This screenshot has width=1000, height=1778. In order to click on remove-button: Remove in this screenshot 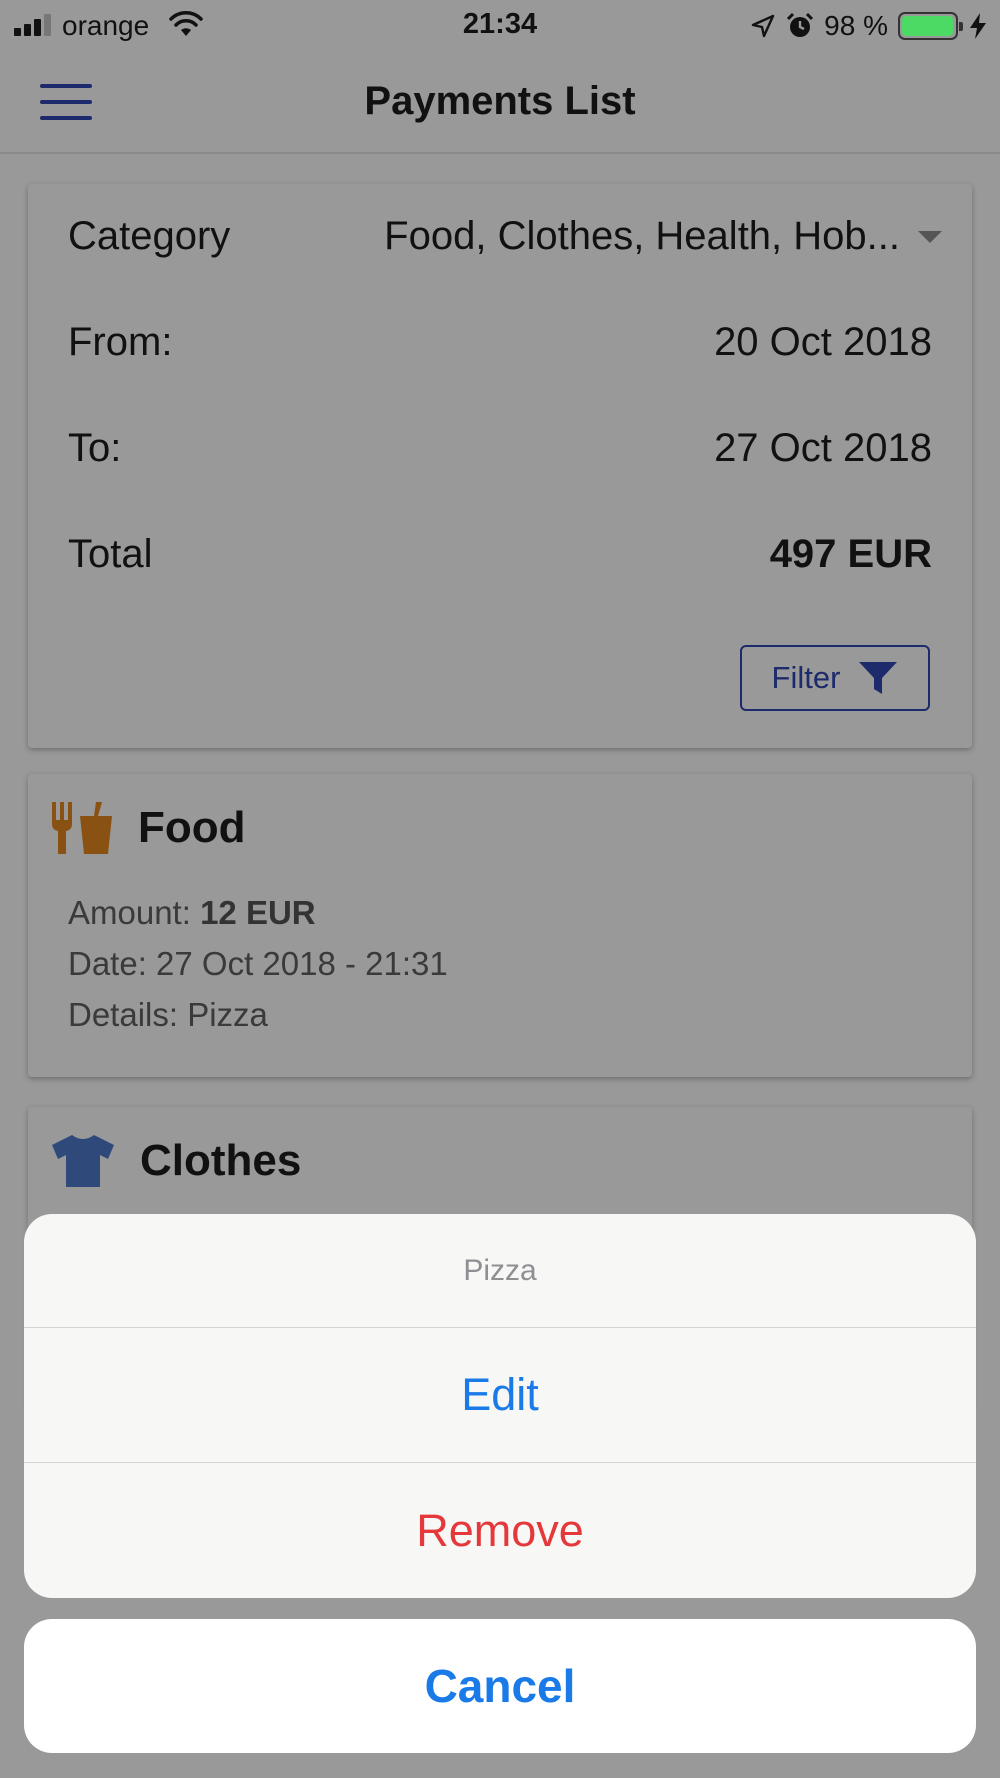, I will do `click(500, 1530)`.